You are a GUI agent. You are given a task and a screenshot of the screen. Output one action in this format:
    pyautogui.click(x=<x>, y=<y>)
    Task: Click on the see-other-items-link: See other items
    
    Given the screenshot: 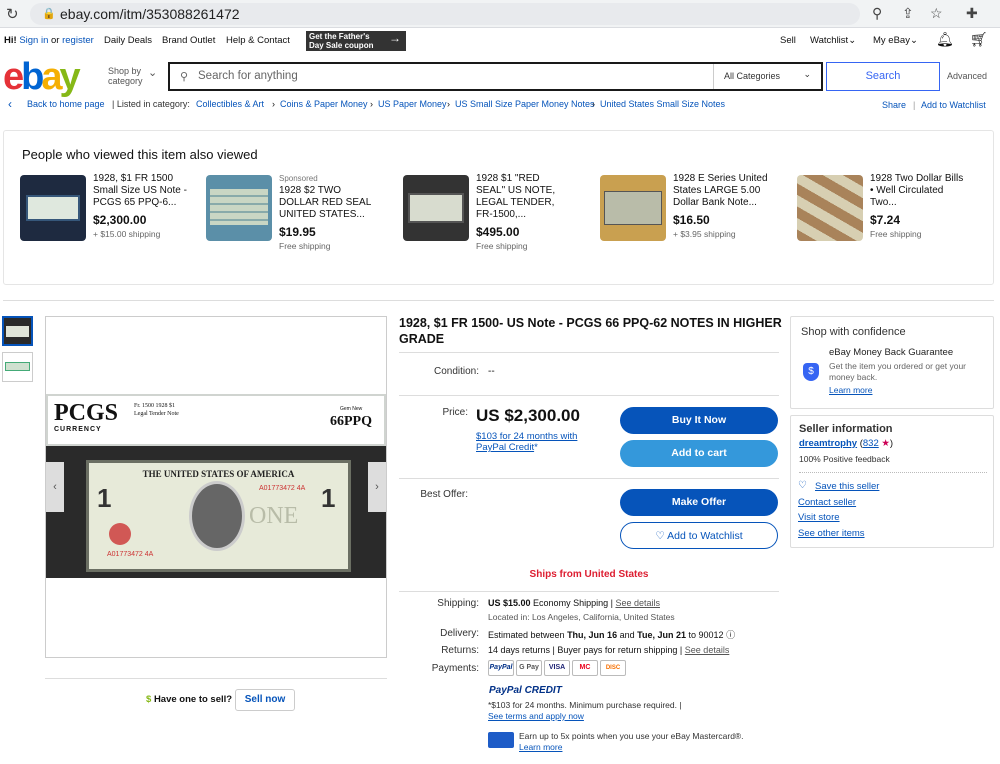 What is the action you would take?
    pyautogui.click(x=831, y=533)
    